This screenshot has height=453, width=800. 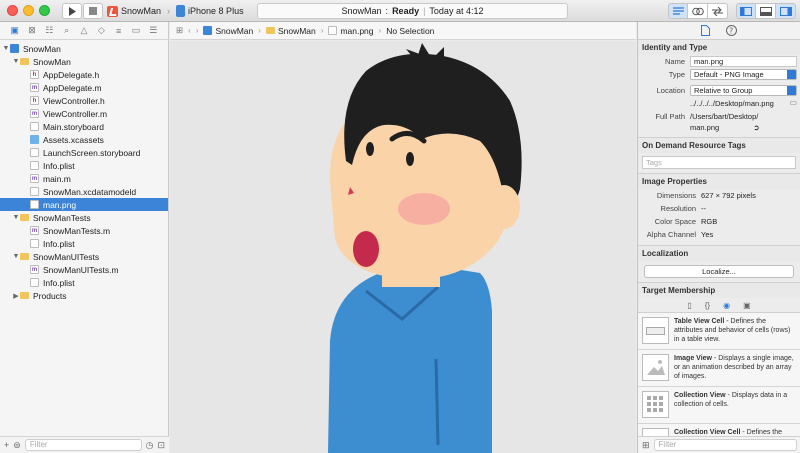 What do you see at coordinates (410, 31) in the screenshot?
I see `breadcrumb-selection: No Selection` at bounding box center [410, 31].